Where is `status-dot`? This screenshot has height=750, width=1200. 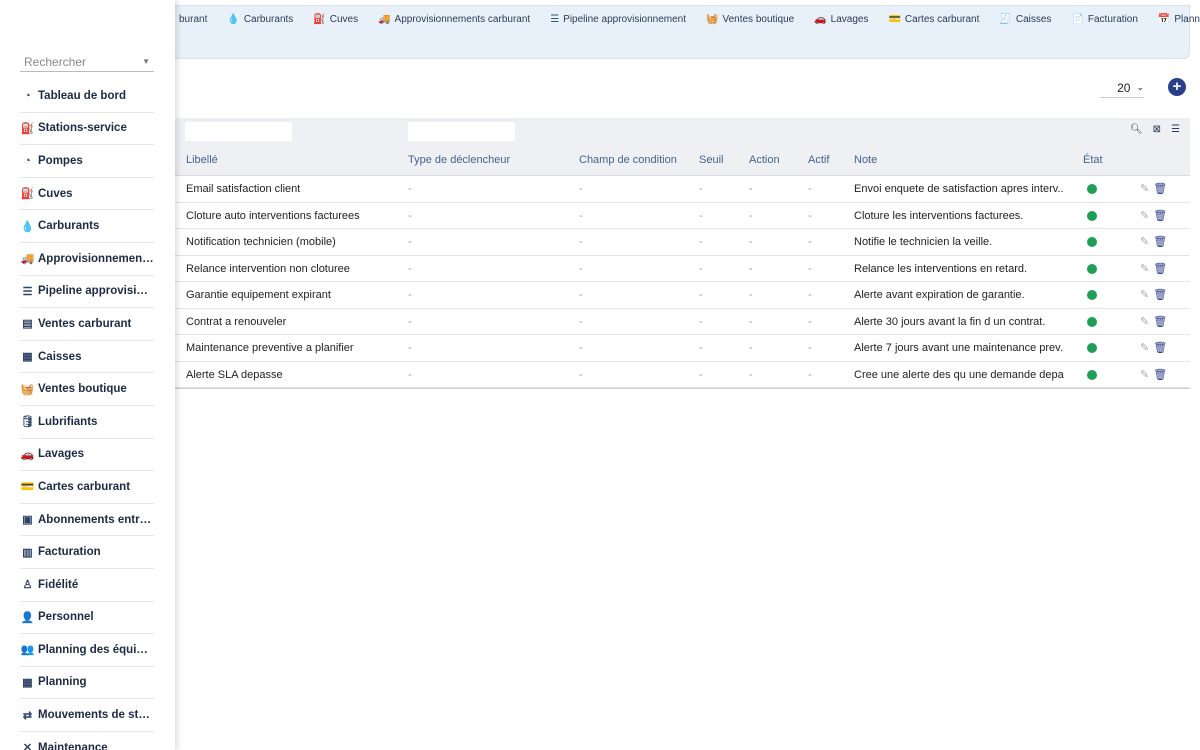 status-dot is located at coordinates (1092, 348).